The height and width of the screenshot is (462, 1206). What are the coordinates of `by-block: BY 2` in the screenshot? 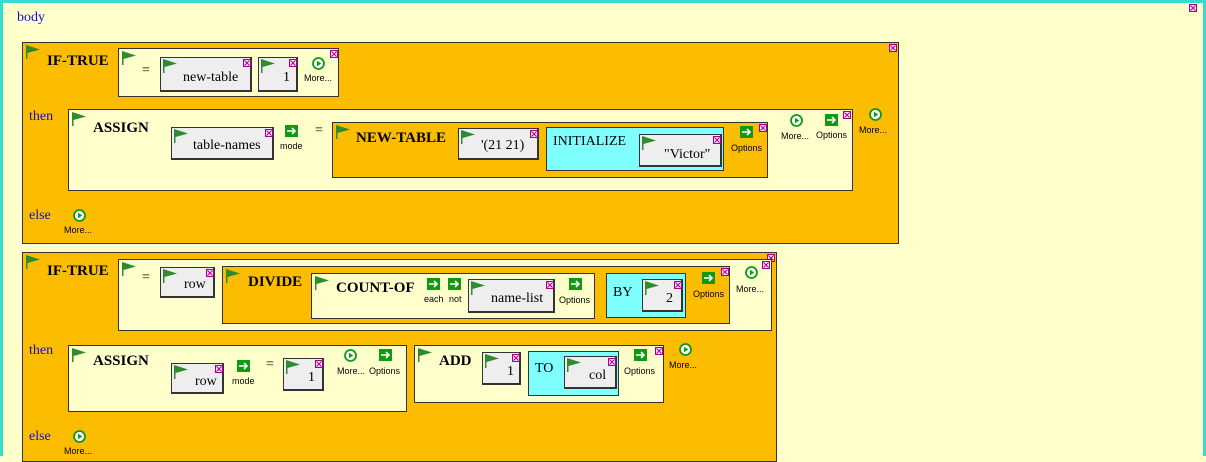 It's located at (646, 295).